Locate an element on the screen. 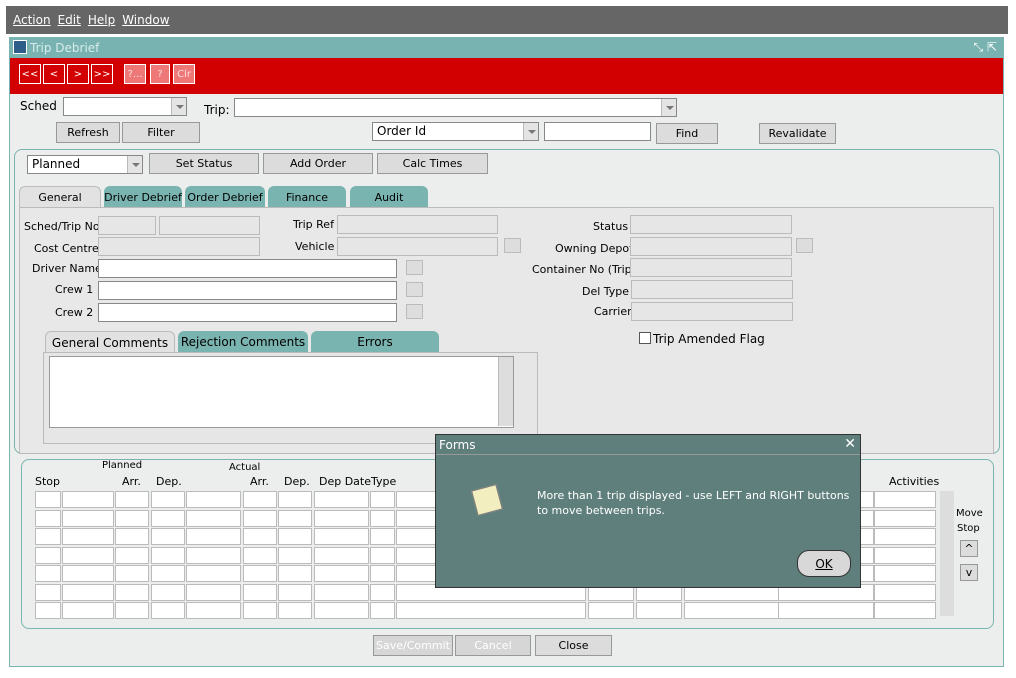 This screenshot has height=678, width=1016. clear-button: Clr is located at coordinates (184, 74).